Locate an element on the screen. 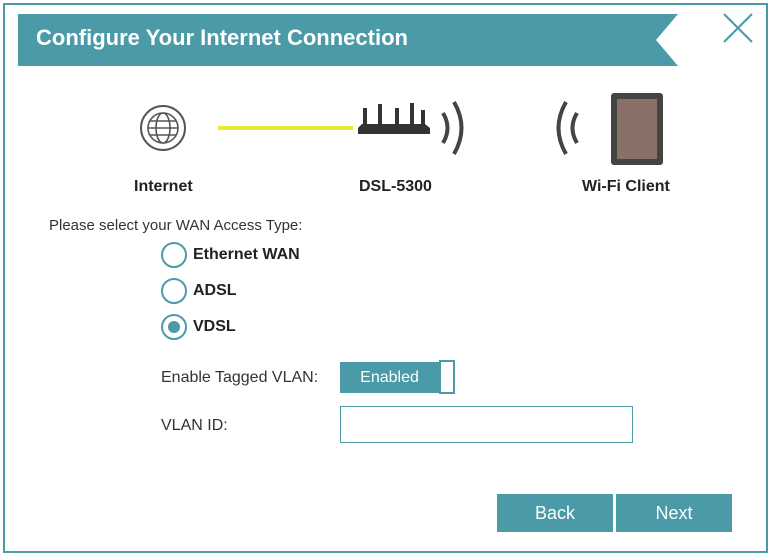 Image resolution: width=771 pixels, height=556 pixels. connection-diagram is located at coordinates (401, 129).